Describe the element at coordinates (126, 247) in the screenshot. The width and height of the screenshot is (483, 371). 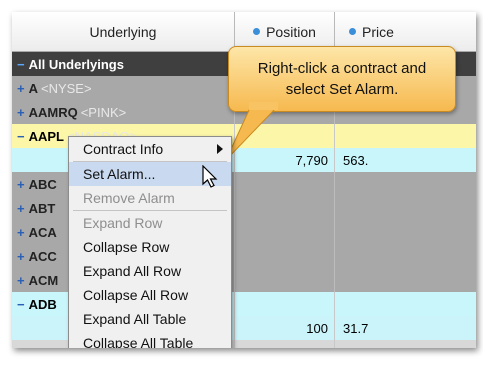
I see `menu-item-label: Collapse Row` at that location.